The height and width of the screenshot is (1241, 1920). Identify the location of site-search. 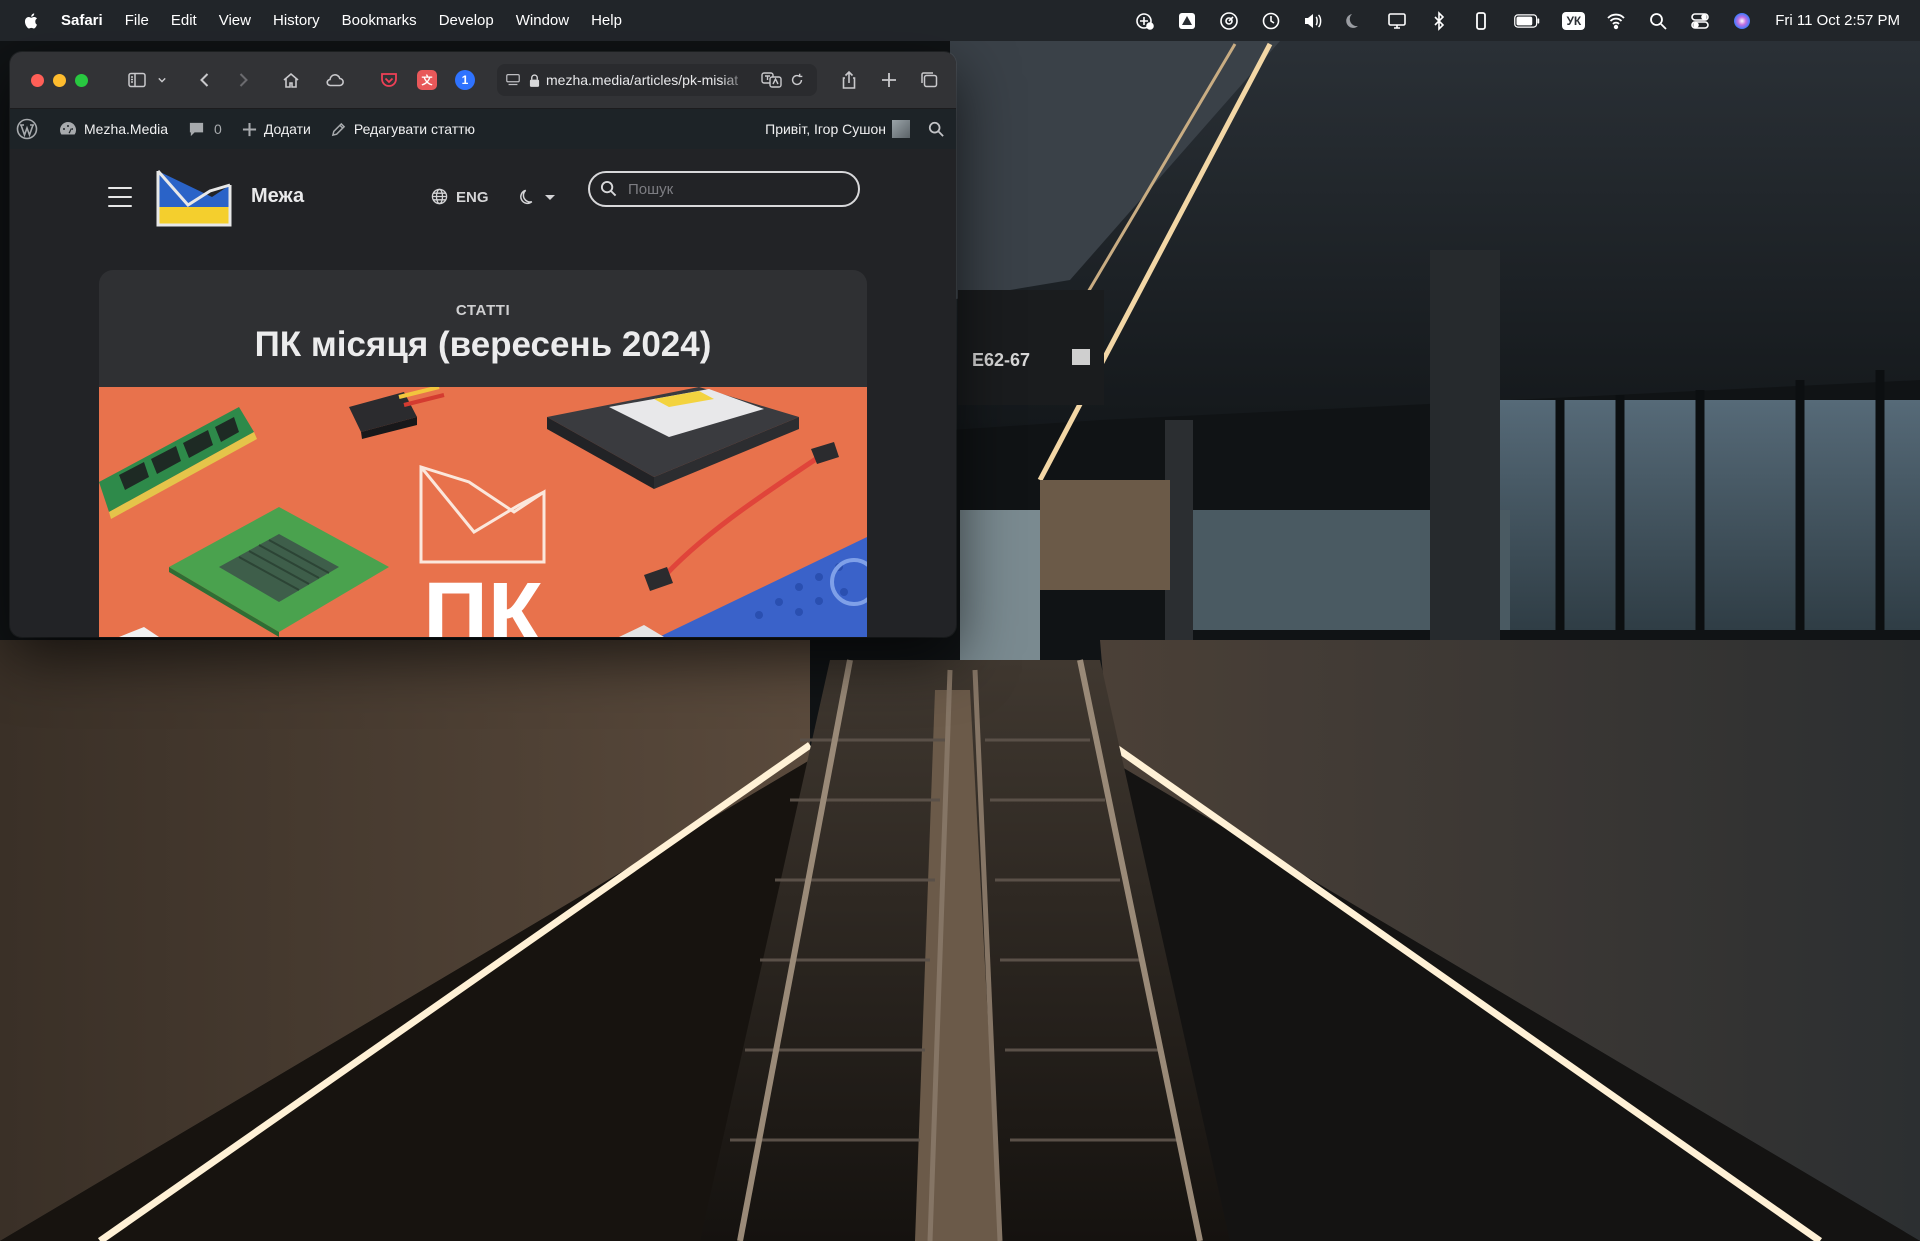
(724, 189).